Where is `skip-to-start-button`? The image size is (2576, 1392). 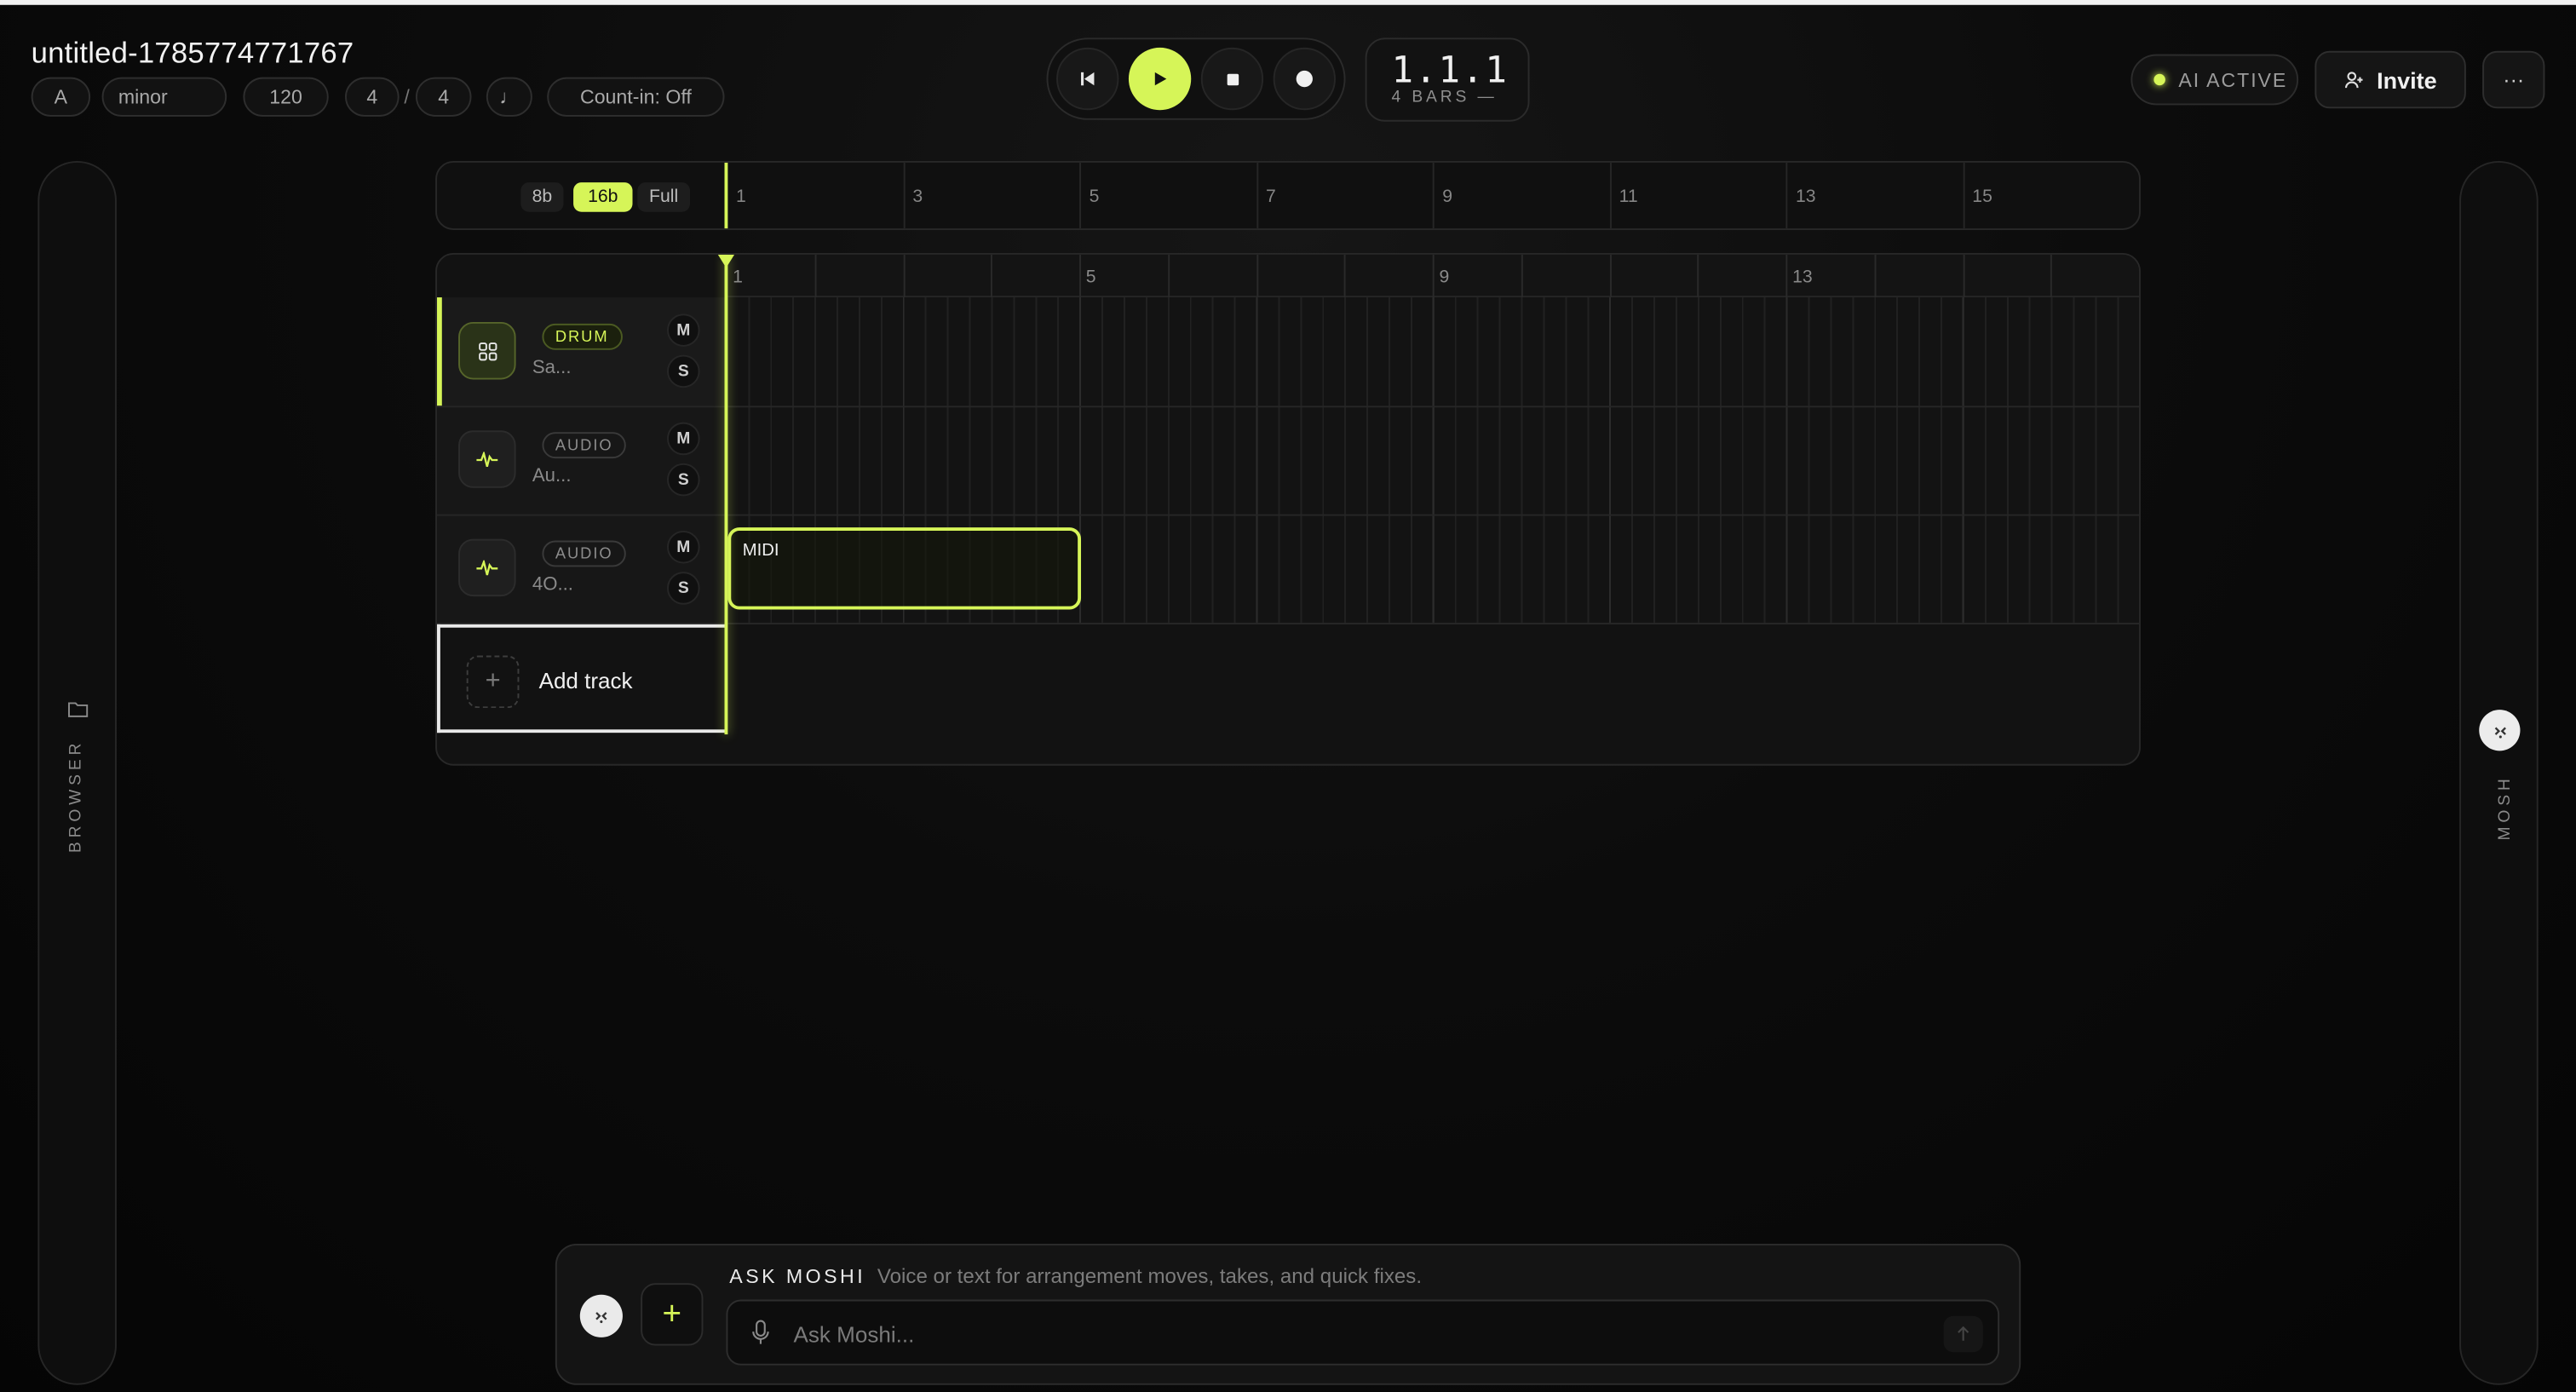
skip-to-start-button is located at coordinates (1087, 79).